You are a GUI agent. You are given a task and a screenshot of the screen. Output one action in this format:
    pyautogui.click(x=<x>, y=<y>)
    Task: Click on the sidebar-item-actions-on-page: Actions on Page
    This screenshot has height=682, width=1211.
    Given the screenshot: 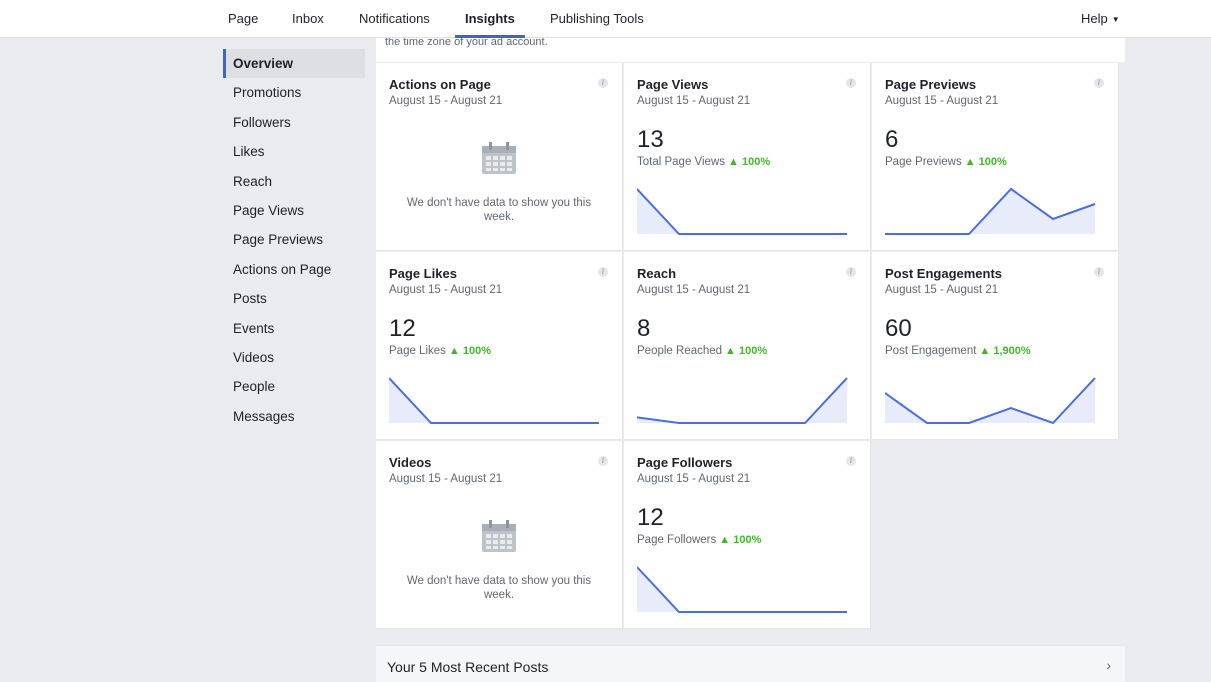 What is the action you would take?
    pyautogui.click(x=294, y=269)
    